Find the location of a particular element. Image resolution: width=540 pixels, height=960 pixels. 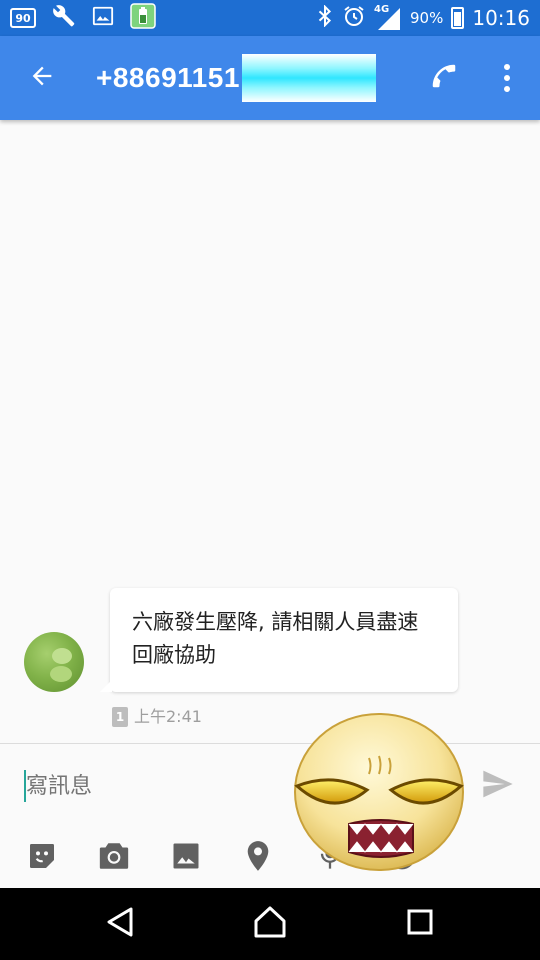

sticker-icon is located at coordinates (42, 858).